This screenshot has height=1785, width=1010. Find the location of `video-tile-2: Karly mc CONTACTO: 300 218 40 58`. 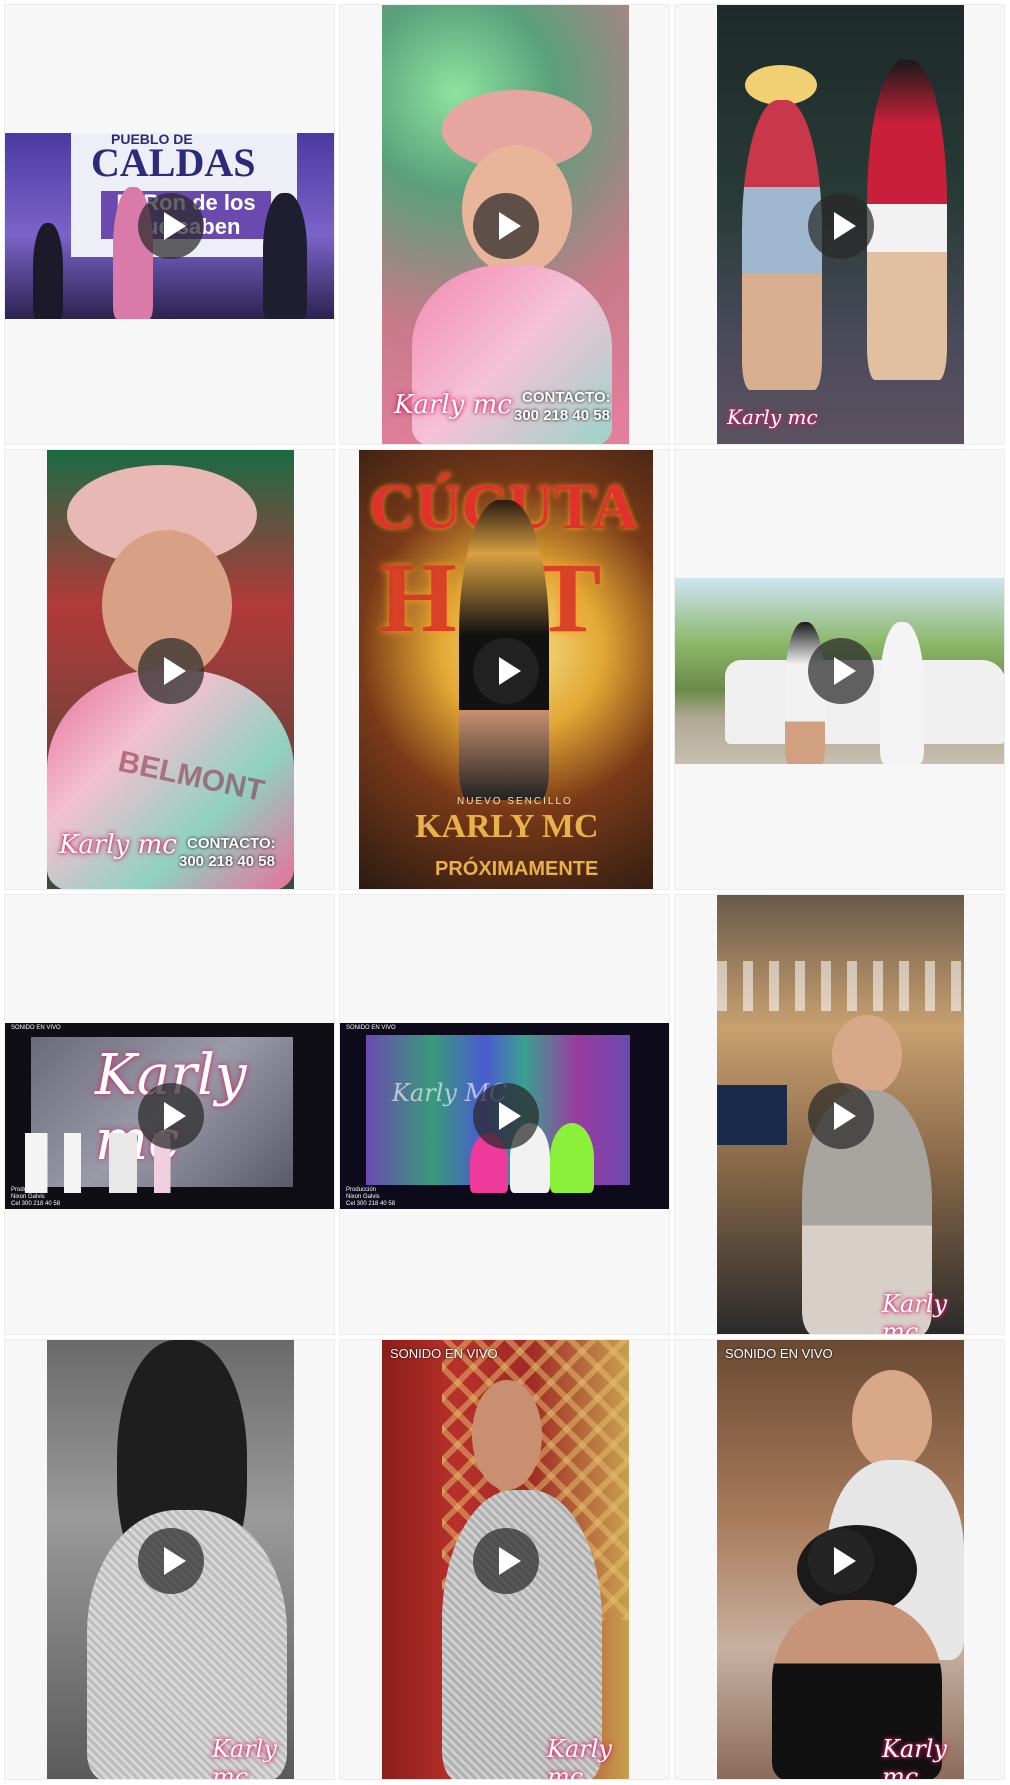

video-tile-2: Karly mc CONTACTO: 300 218 40 58 is located at coordinates (504, 224).